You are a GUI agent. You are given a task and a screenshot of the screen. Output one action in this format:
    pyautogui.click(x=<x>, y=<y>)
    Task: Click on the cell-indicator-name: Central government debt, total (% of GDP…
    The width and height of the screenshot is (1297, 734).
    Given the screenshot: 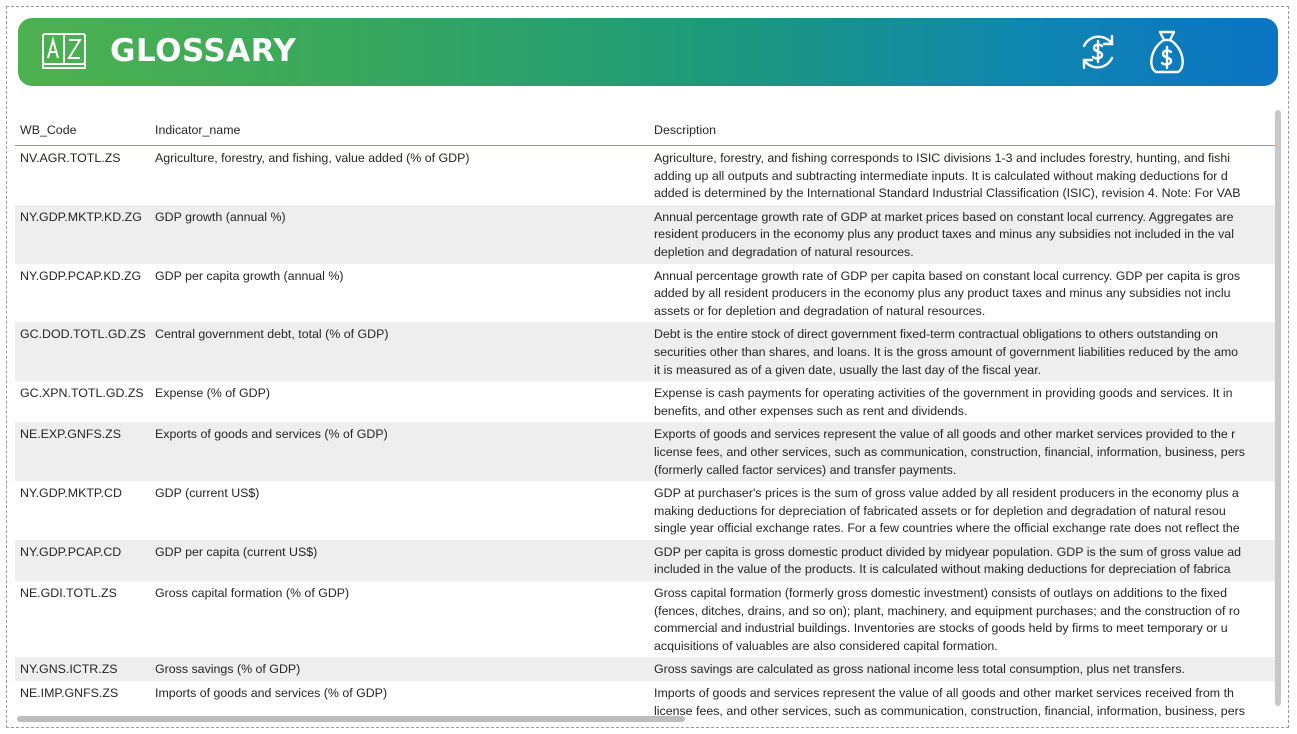 What is the action you would take?
    pyautogui.click(x=399, y=352)
    